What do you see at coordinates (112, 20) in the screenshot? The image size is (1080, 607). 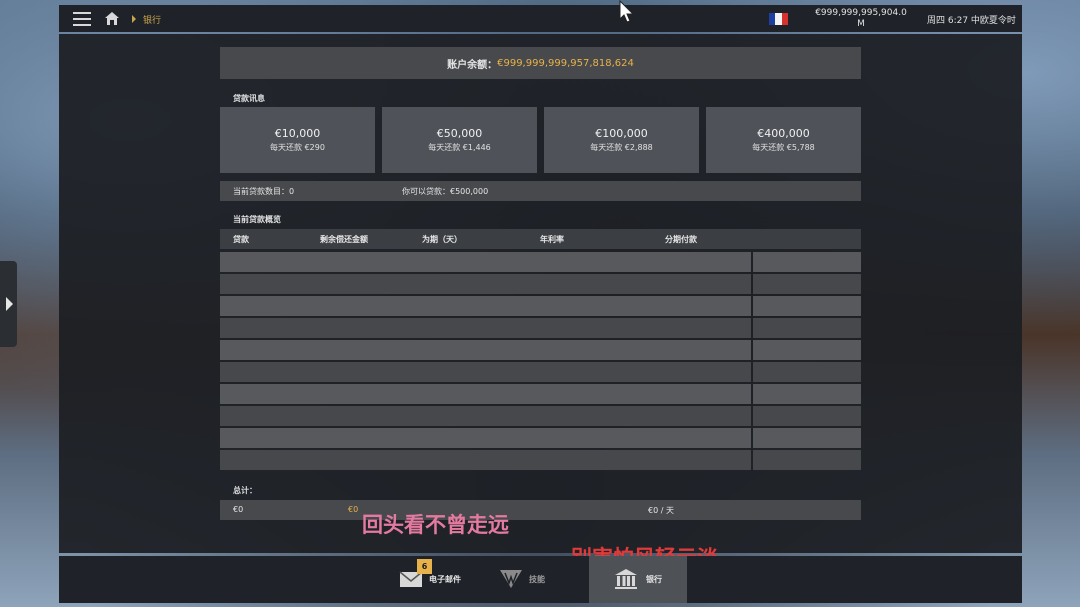 I see `home-icon` at bounding box center [112, 20].